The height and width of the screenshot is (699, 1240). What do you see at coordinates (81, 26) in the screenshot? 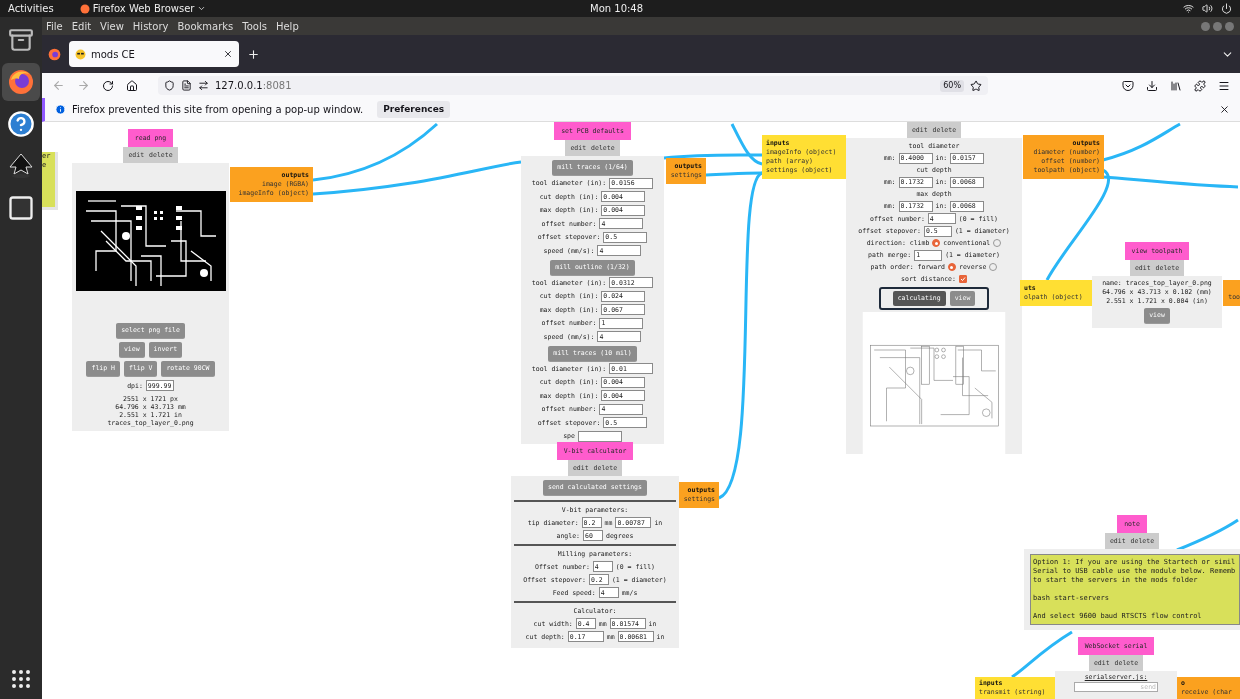
I see `menu-item: Edit` at bounding box center [81, 26].